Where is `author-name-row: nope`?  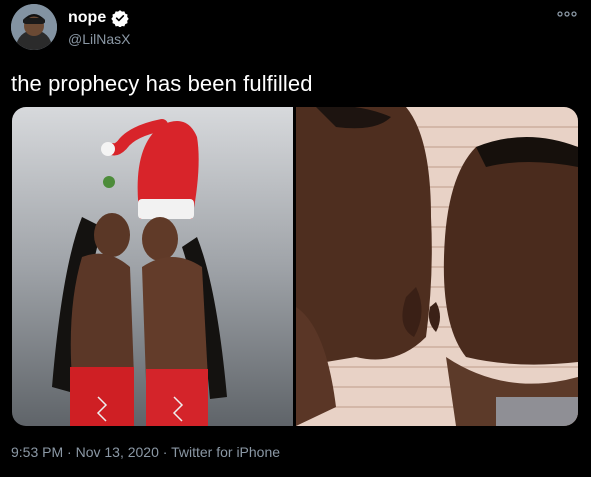
author-name-row: nope is located at coordinates (98, 18).